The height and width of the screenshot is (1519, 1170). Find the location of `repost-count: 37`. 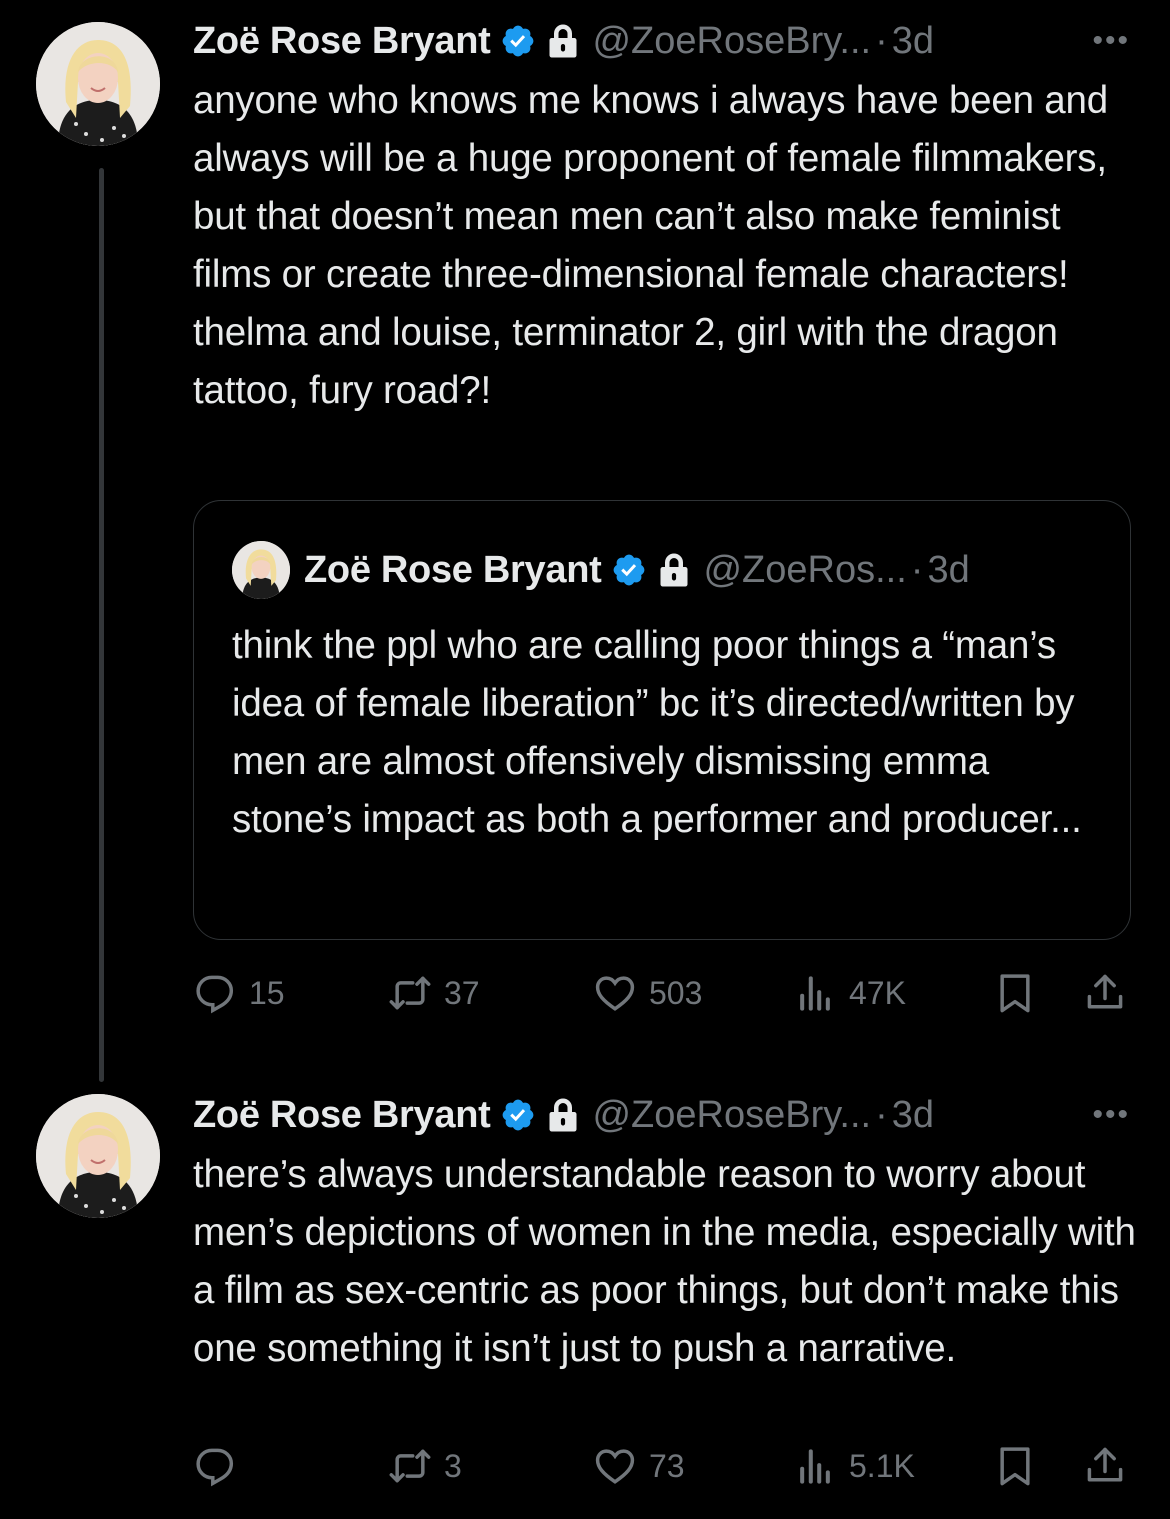

repost-count: 37 is located at coordinates (462, 992).